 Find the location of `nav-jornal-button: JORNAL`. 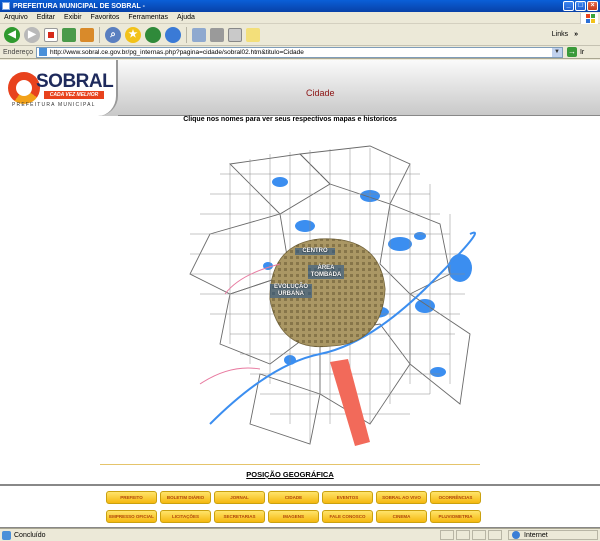

nav-jornal-button: JORNAL is located at coordinates (239, 497).